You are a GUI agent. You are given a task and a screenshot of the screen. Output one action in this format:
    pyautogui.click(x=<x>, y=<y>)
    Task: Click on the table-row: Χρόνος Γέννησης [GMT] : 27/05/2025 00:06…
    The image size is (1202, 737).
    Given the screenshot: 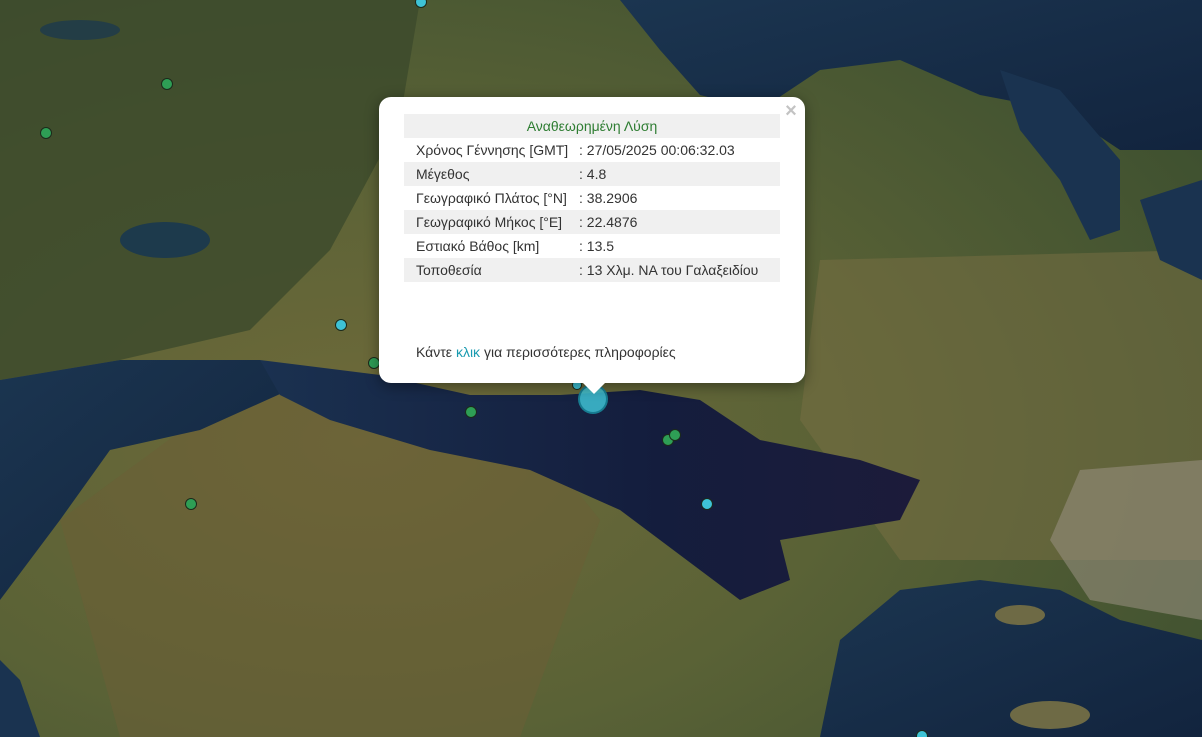 What is the action you would take?
    pyautogui.click(x=592, y=150)
    